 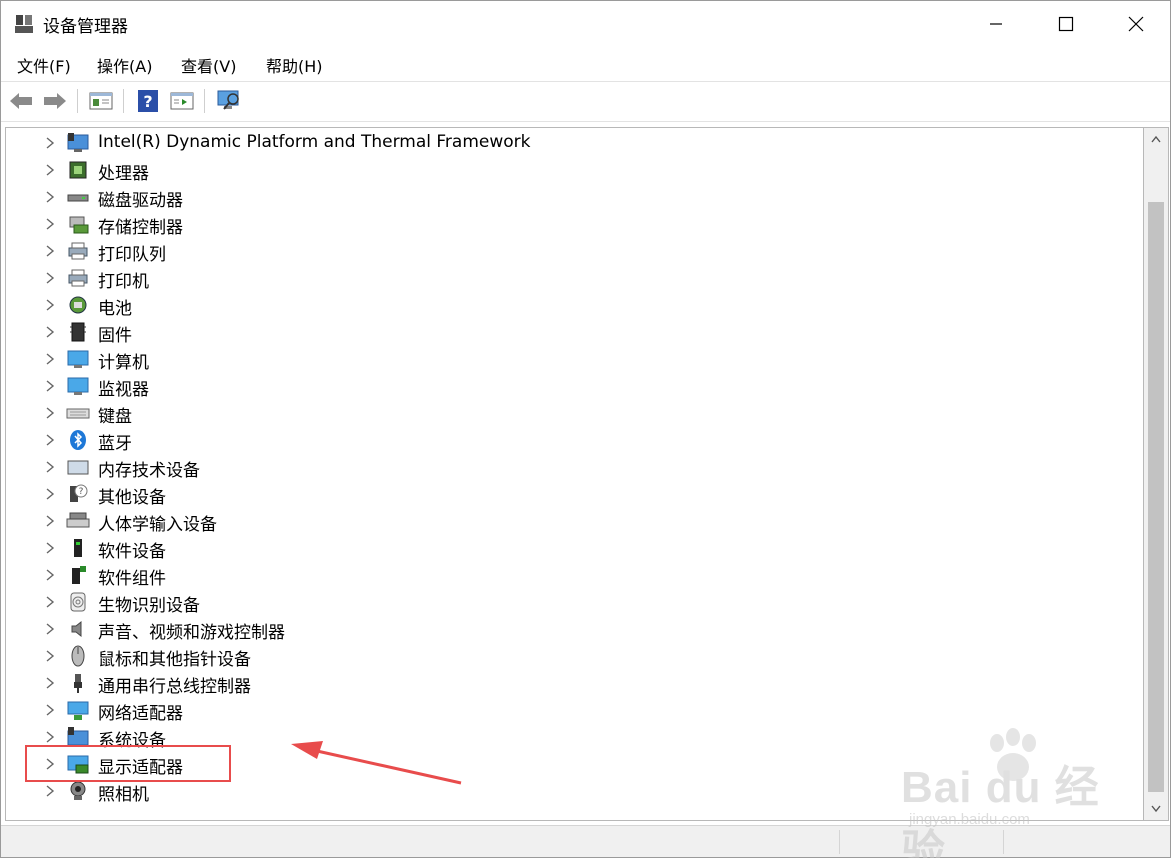 I want to click on baidu-watermark: Bai du 经验 jingyan.baidu.com, so click(x=1001, y=792).